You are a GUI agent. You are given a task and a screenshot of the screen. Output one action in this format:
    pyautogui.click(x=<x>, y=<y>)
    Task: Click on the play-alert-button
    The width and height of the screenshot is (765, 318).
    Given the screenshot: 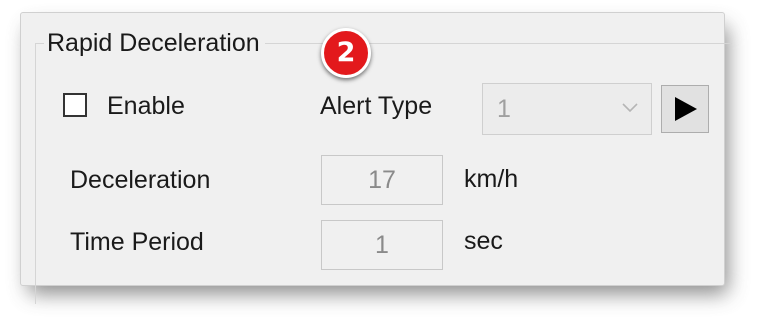 What is the action you would take?
    pyautogui.click(x=685, y=109)
    